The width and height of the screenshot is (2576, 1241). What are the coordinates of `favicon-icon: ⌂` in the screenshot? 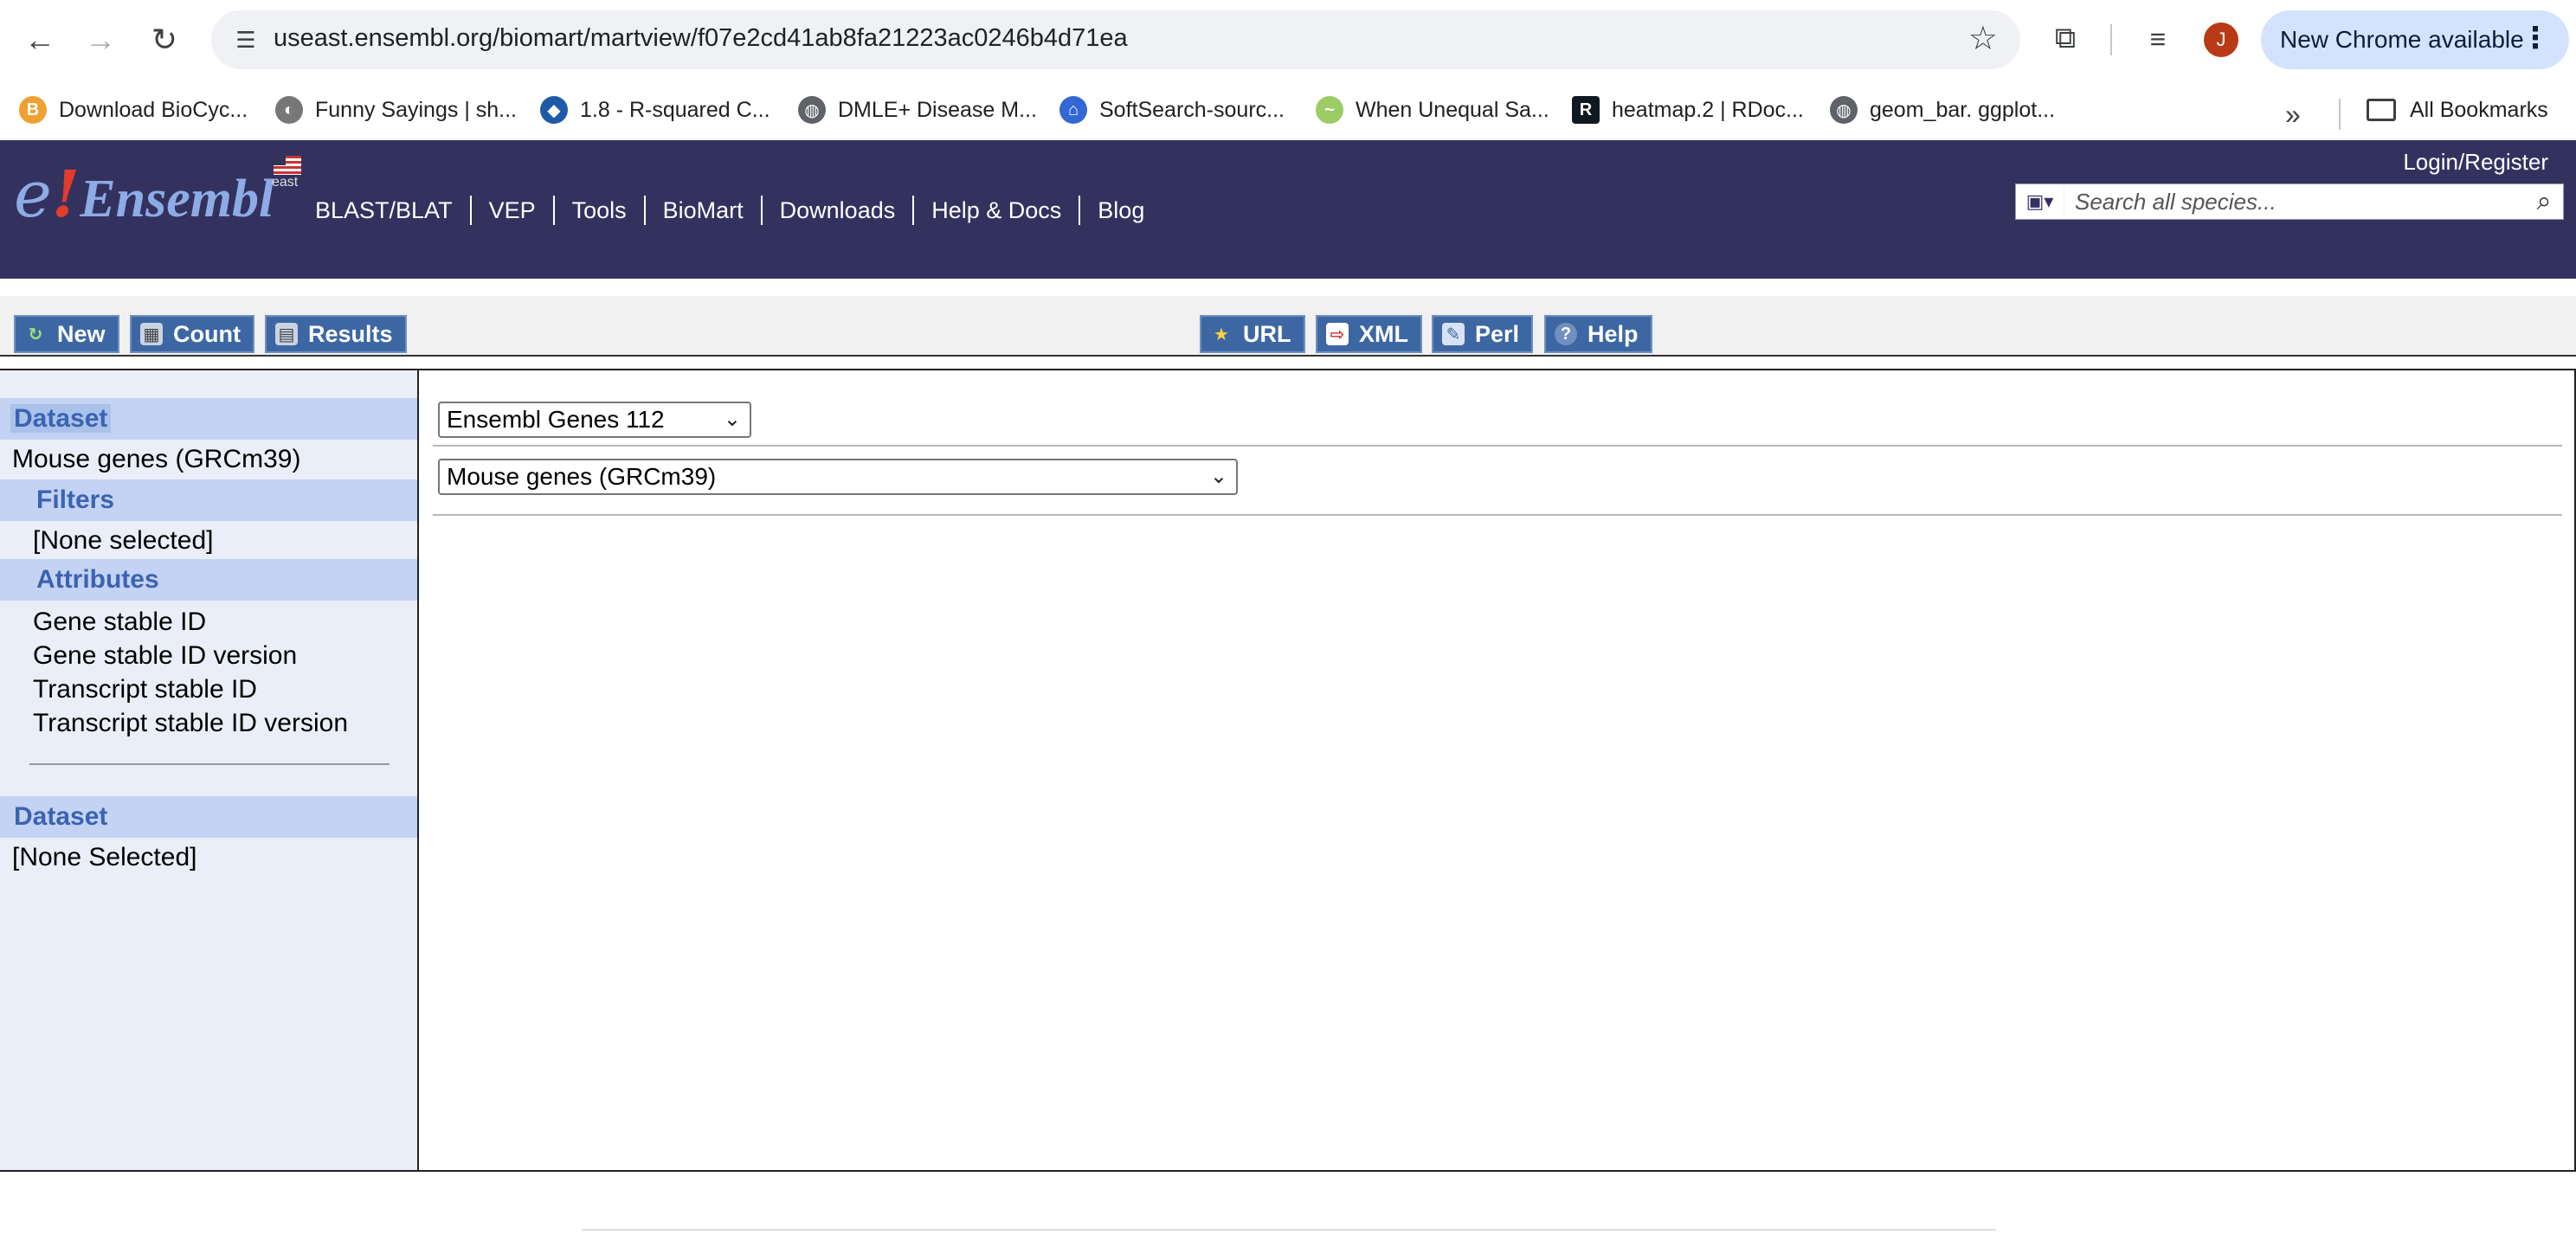 It's located at (1073, 110).